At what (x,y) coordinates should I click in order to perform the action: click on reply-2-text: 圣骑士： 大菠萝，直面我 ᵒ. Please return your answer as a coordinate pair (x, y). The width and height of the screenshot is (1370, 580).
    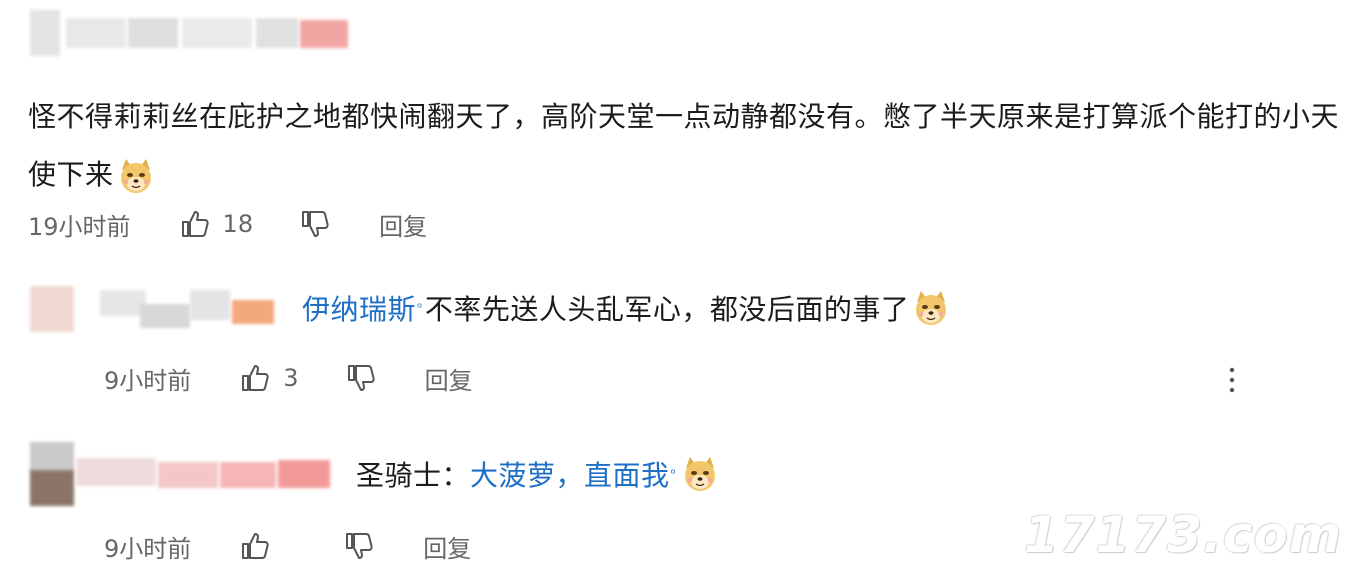
    Looking at the image, I should click on (538, 474).